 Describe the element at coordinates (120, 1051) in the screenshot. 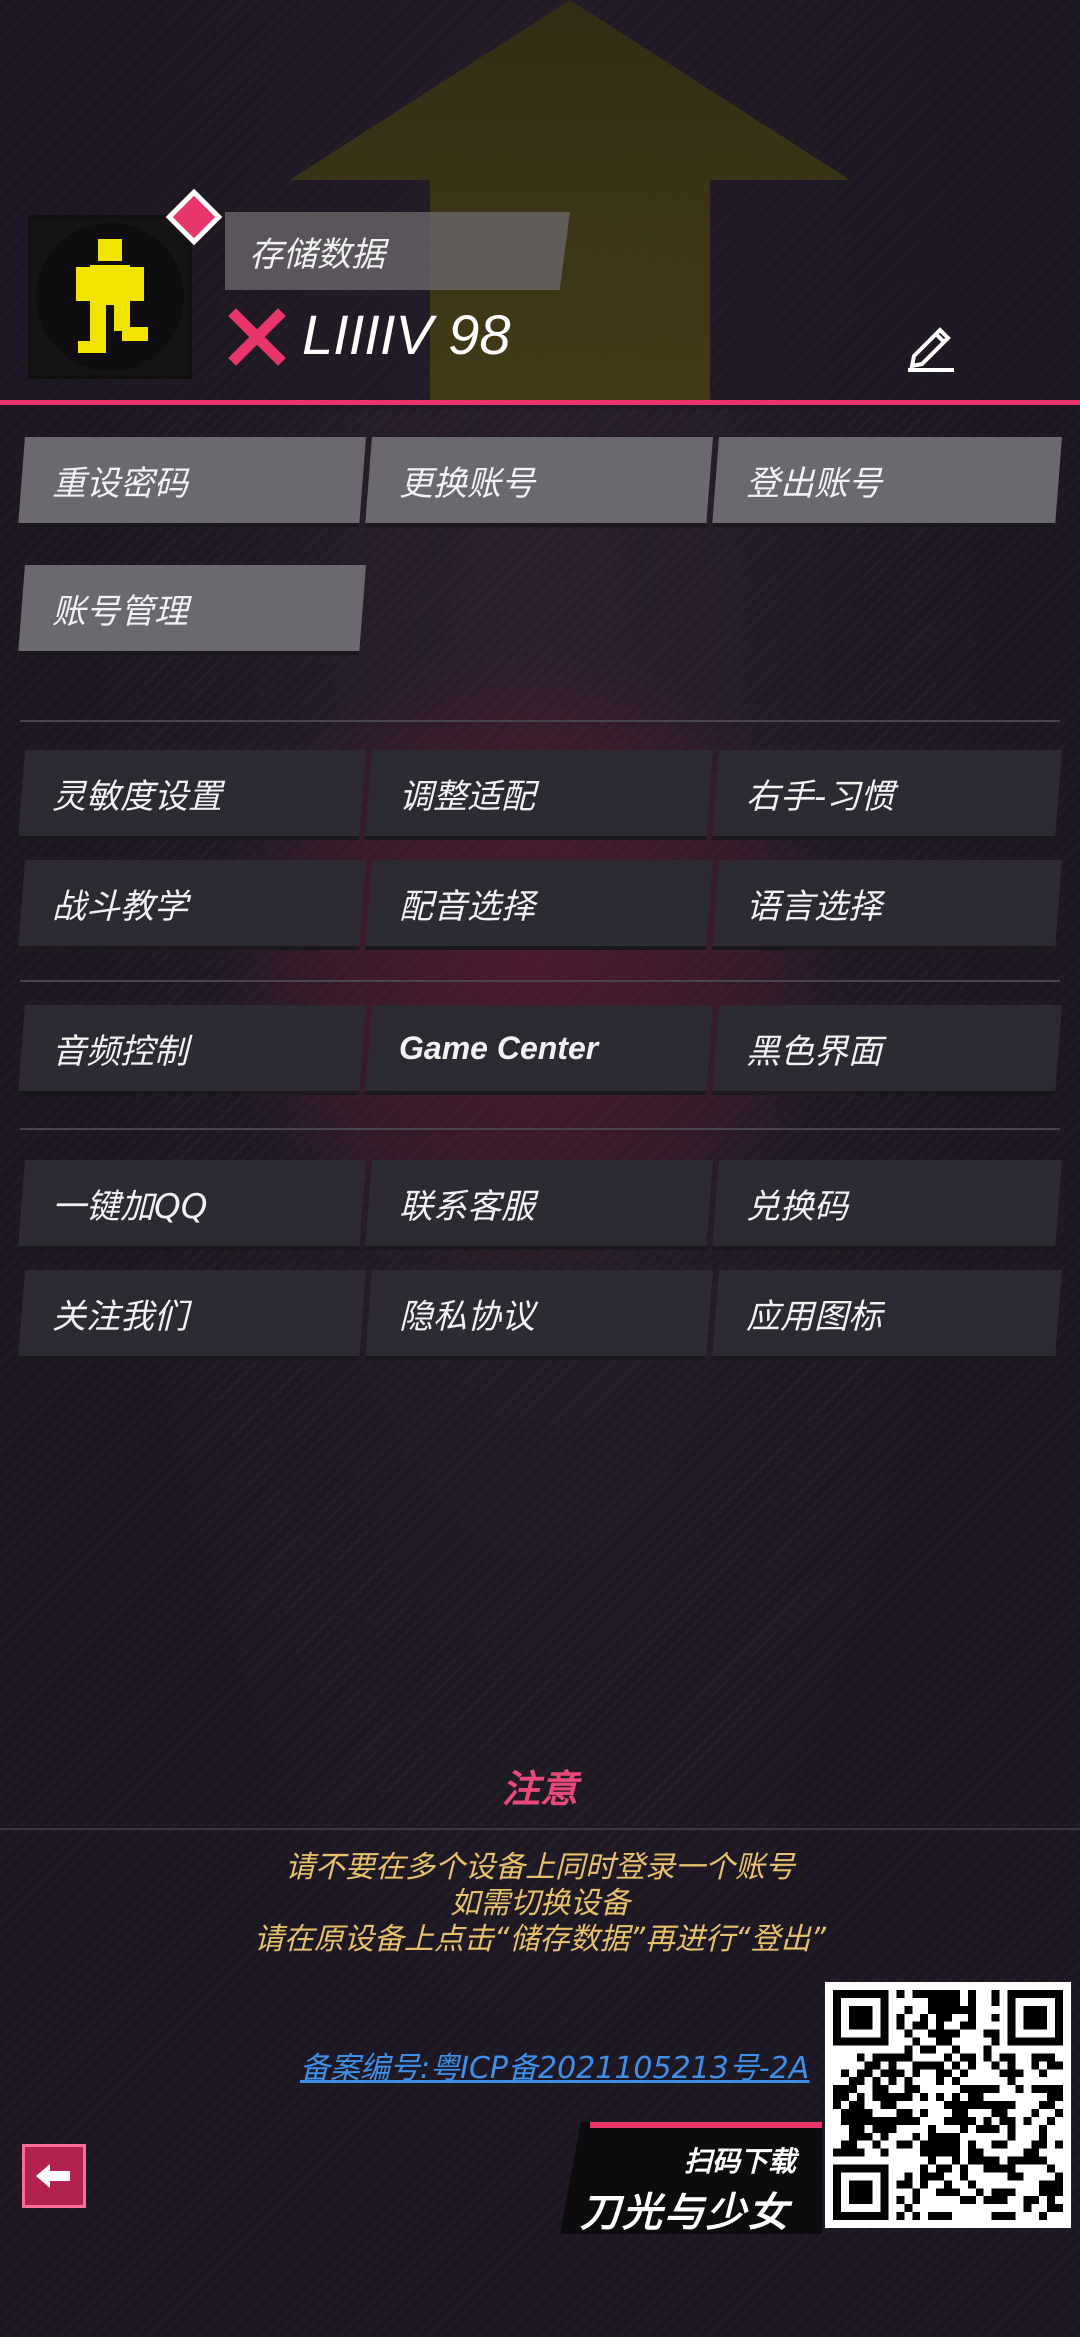

I see `button-label: 音频控制` at that location.